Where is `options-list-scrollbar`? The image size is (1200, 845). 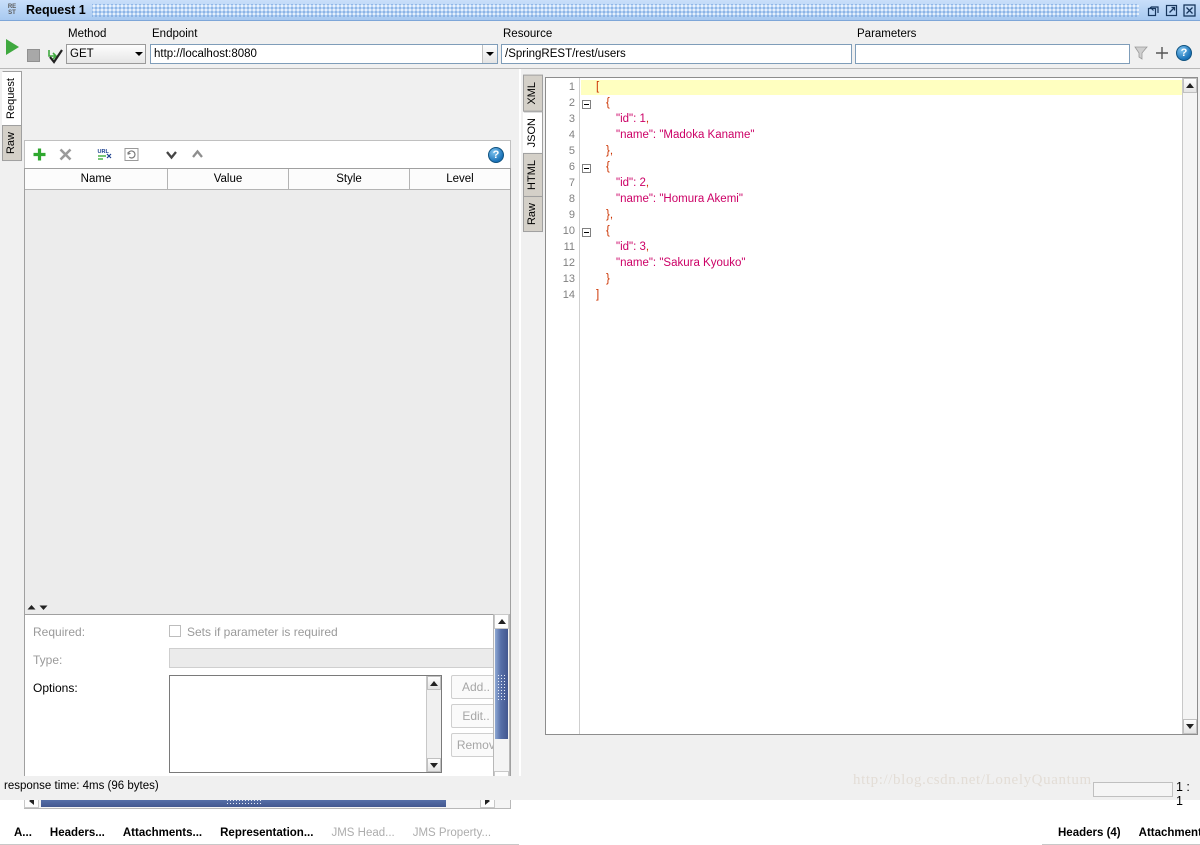
options-list-scrollbar is located at coordinates (433, 724).